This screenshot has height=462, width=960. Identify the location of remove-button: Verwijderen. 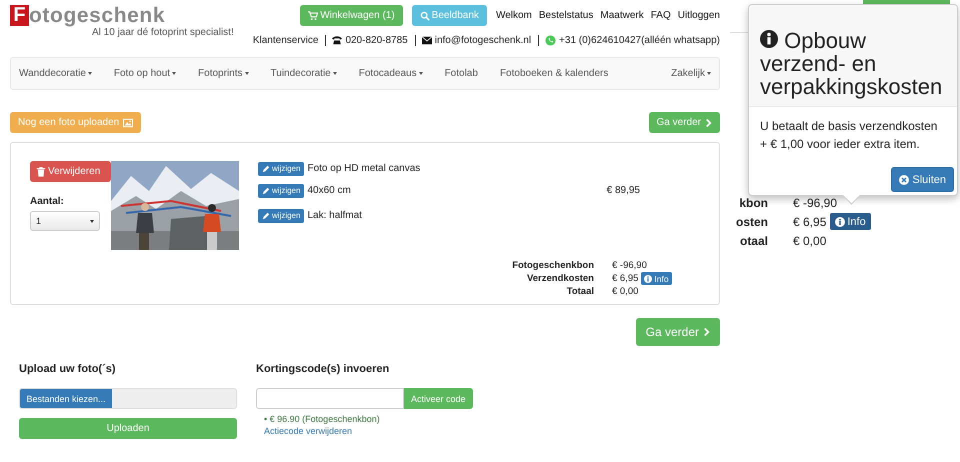
(70, 171).